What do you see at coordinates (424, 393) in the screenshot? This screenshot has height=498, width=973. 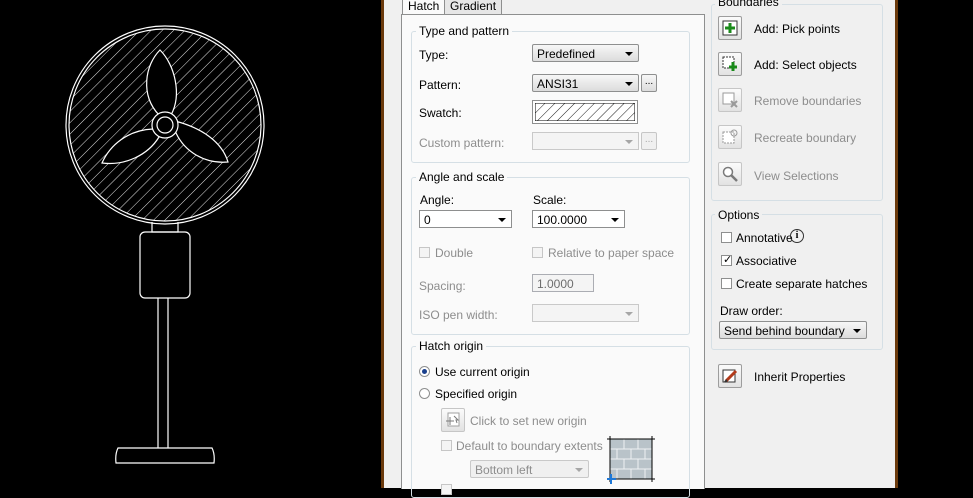 I see `specified-origin-radio` at bounding box center [424, 393].